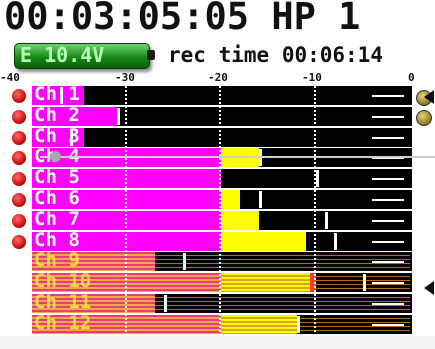  What do you see at coordinates (237, 157) in the screenshot?
I see `selection-line` at bounding box center [237, 157].